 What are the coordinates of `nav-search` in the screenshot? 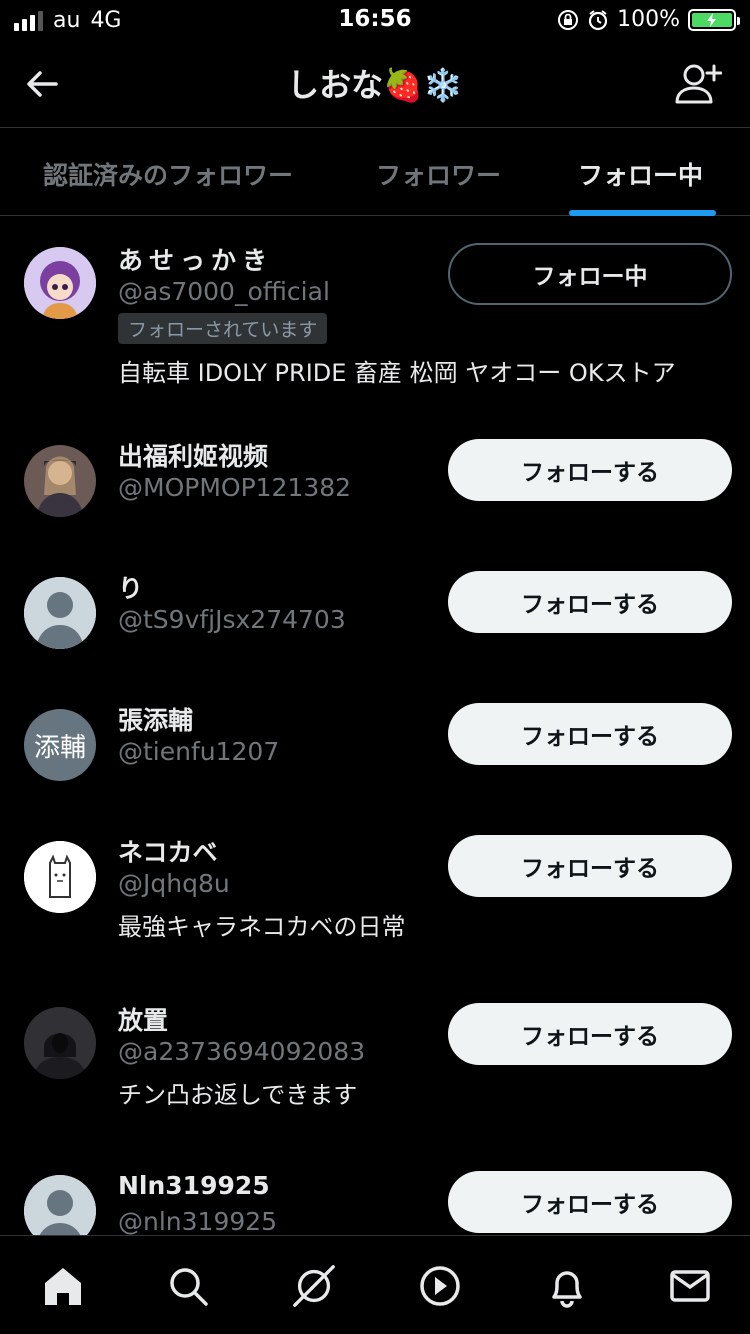 It's located at (188, 1286).